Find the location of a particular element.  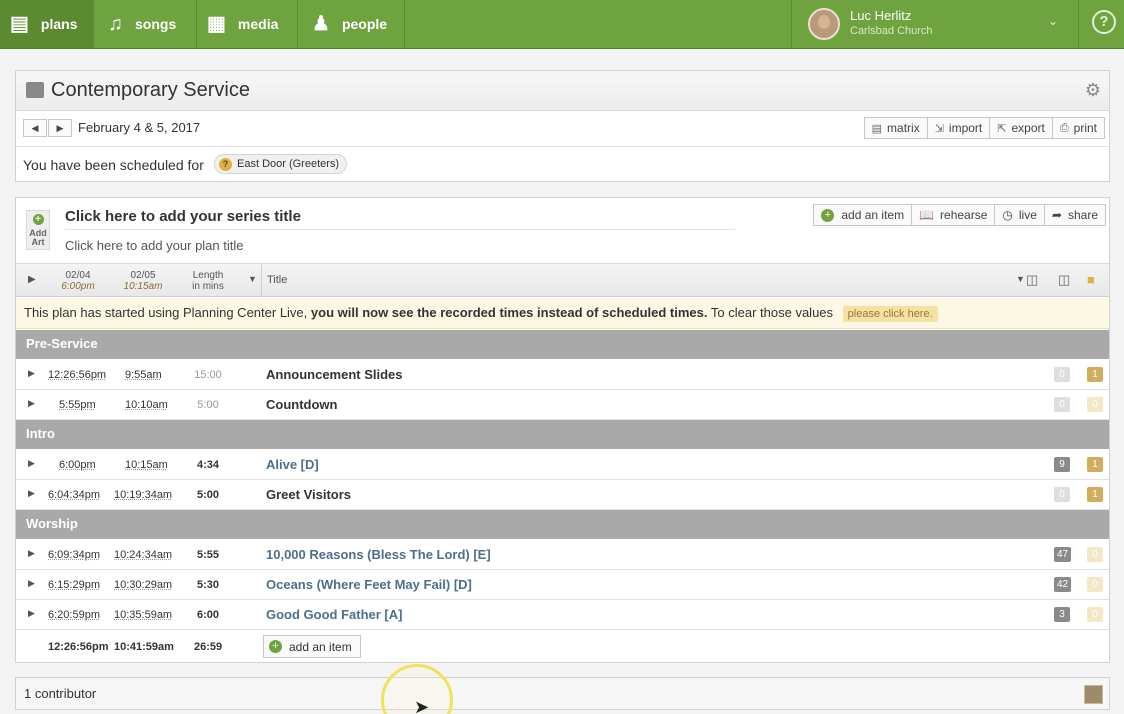

print-button: ⎙ print is located at coordinates (1078, 128).